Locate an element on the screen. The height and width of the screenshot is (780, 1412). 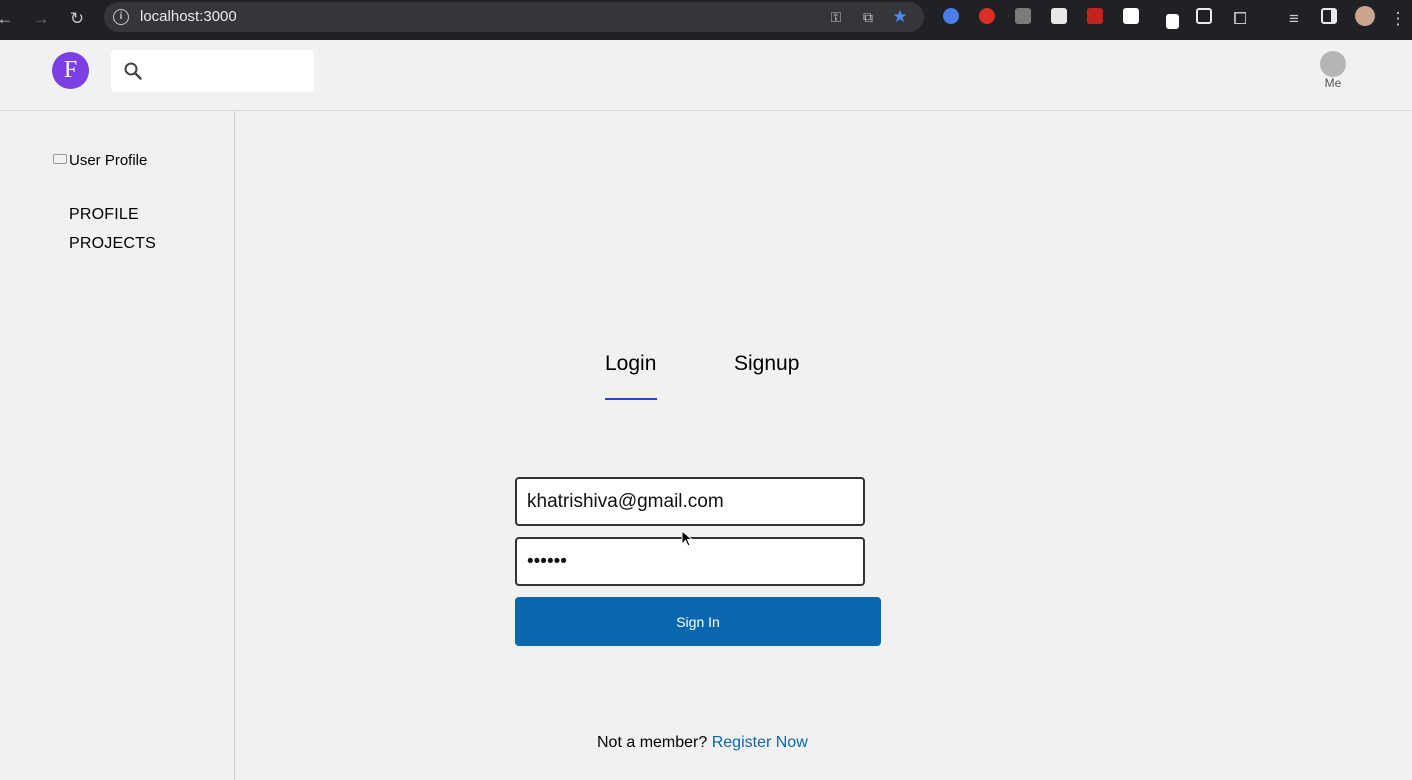
active-tab-indicator is located at coordinates (631, 399).